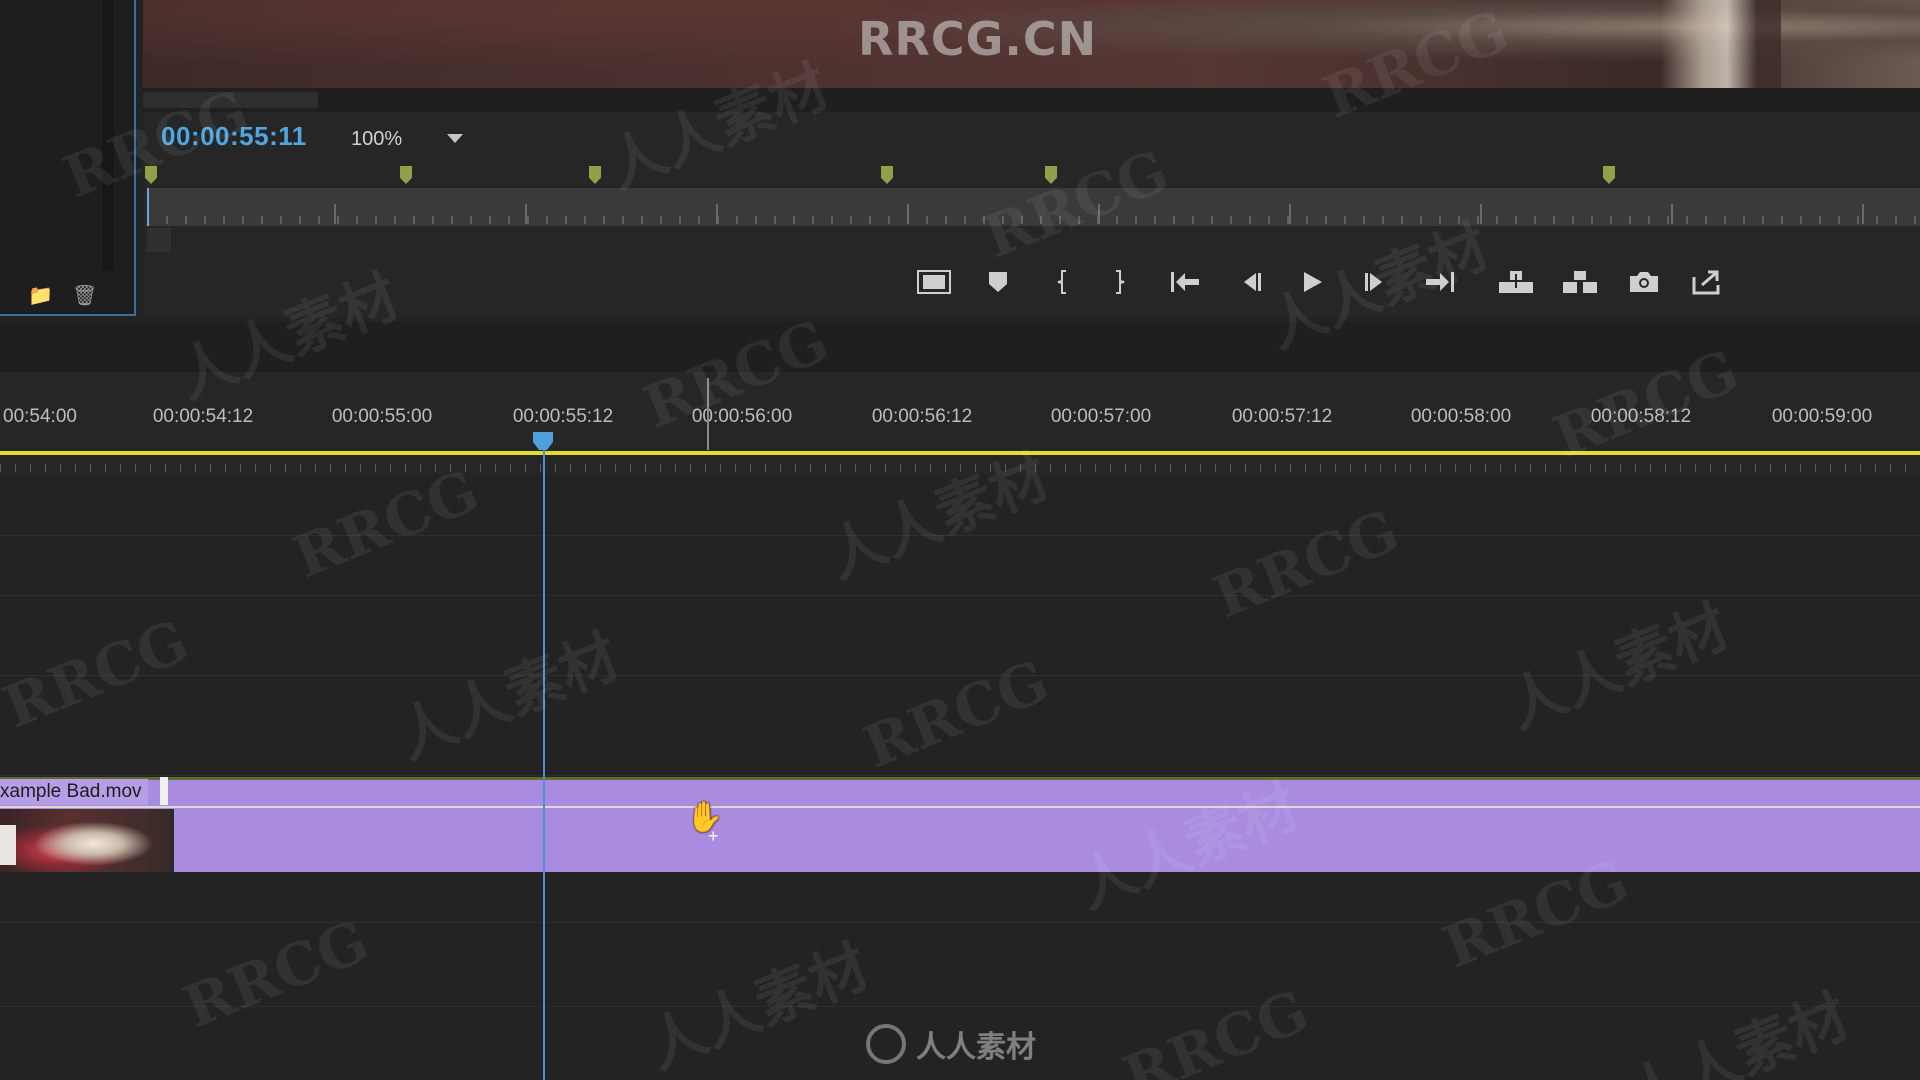 This screenshot has width=1920, height=1080. I want to click on ruler-timecode: 00:00:58:12, so click(1641, 416).